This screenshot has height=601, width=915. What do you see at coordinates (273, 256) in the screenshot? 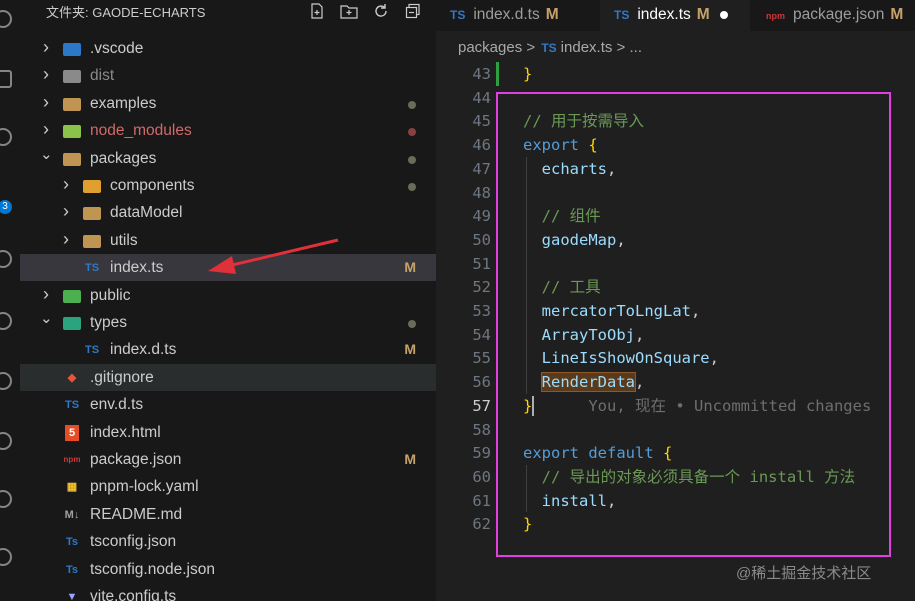
I see `annotation-arrow` at bounding box center [273, 256].